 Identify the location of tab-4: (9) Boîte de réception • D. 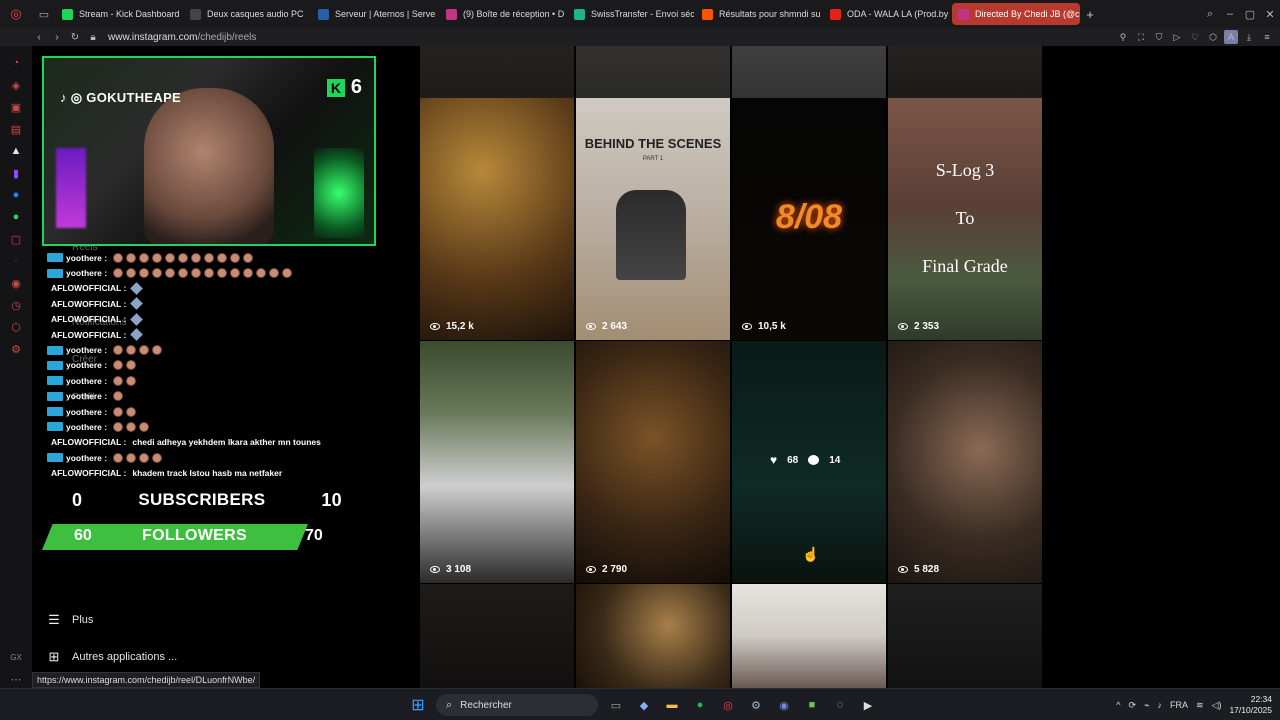
(503, 14).